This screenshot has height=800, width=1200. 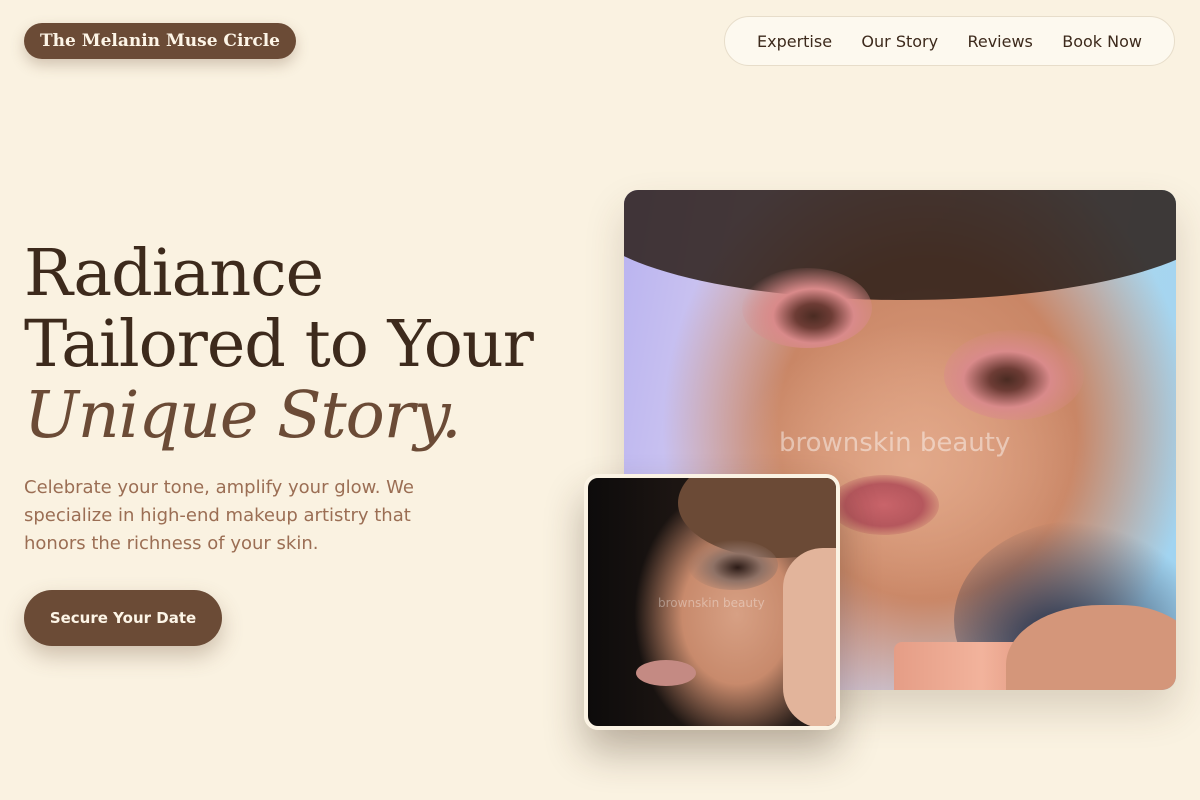 I want to click on photo-hair-shape, so click(x=900, y=245).